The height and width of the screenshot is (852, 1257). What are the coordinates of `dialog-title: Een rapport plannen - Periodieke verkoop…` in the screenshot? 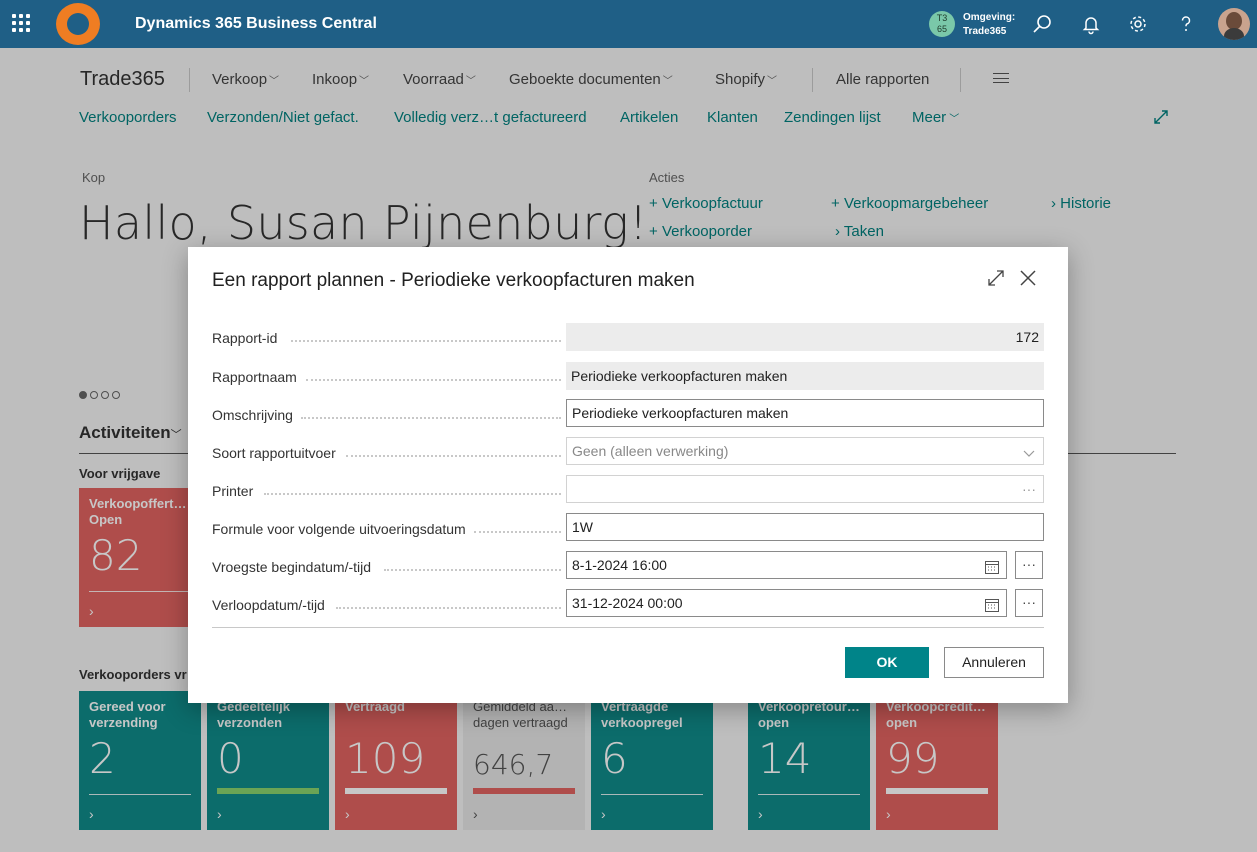 It's located at (453, 280).